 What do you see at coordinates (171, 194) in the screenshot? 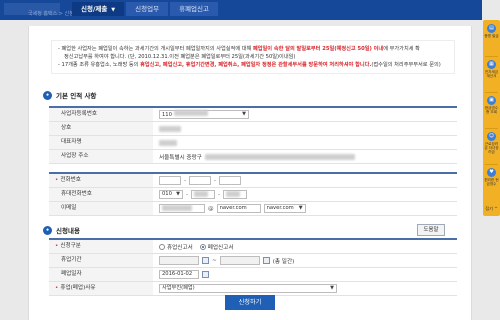
I see `mobile-prefix-select: 010 ▼` at bounding box center [171, 194].